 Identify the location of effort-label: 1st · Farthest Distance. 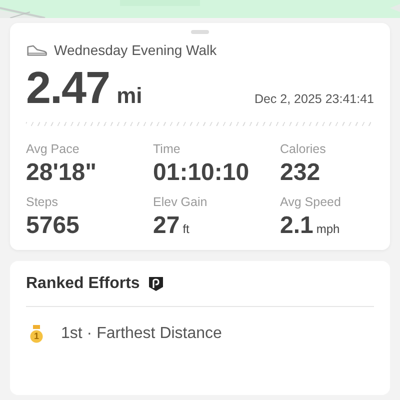
(141, 334).